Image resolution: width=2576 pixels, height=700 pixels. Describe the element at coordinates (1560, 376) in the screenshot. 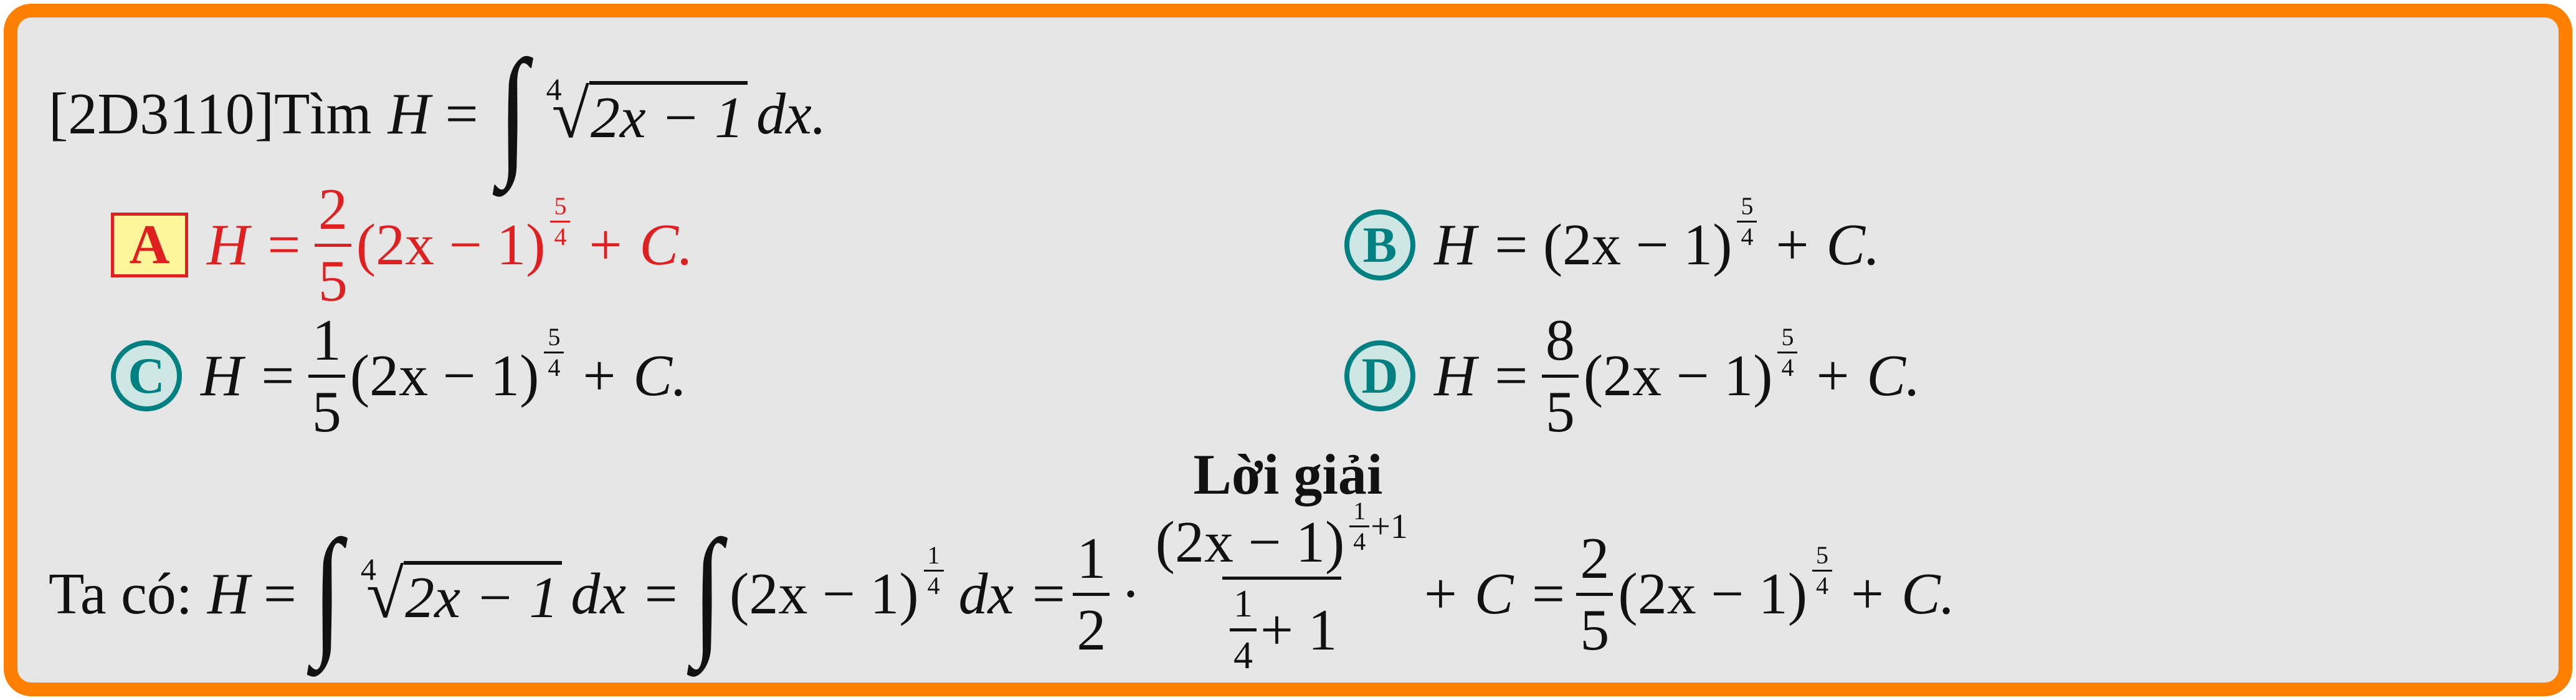

I see `option-d-coefficient: 8 5` at that location.